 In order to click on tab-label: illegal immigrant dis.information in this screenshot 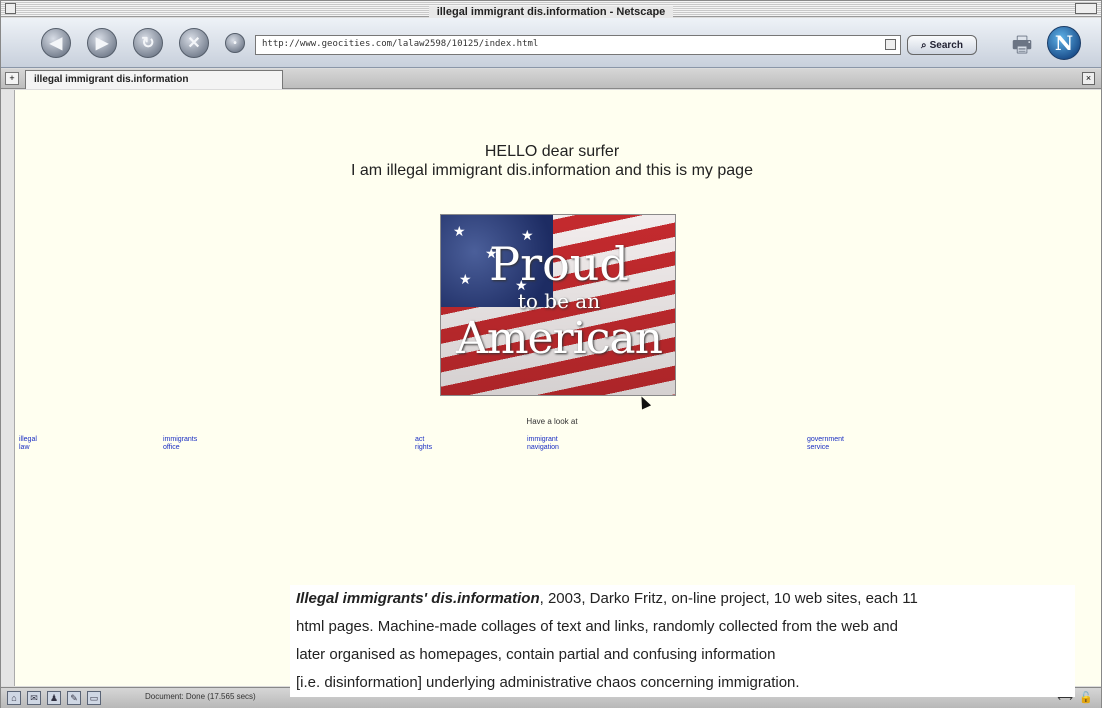, I will do `click(111, 79)`.